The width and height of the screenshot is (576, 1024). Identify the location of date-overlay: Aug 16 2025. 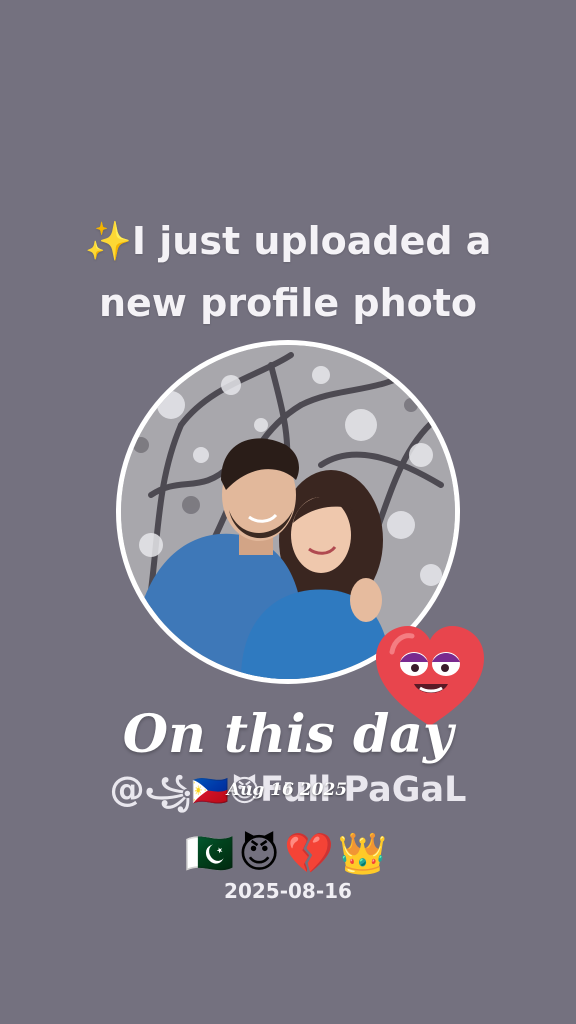
(287, 790).